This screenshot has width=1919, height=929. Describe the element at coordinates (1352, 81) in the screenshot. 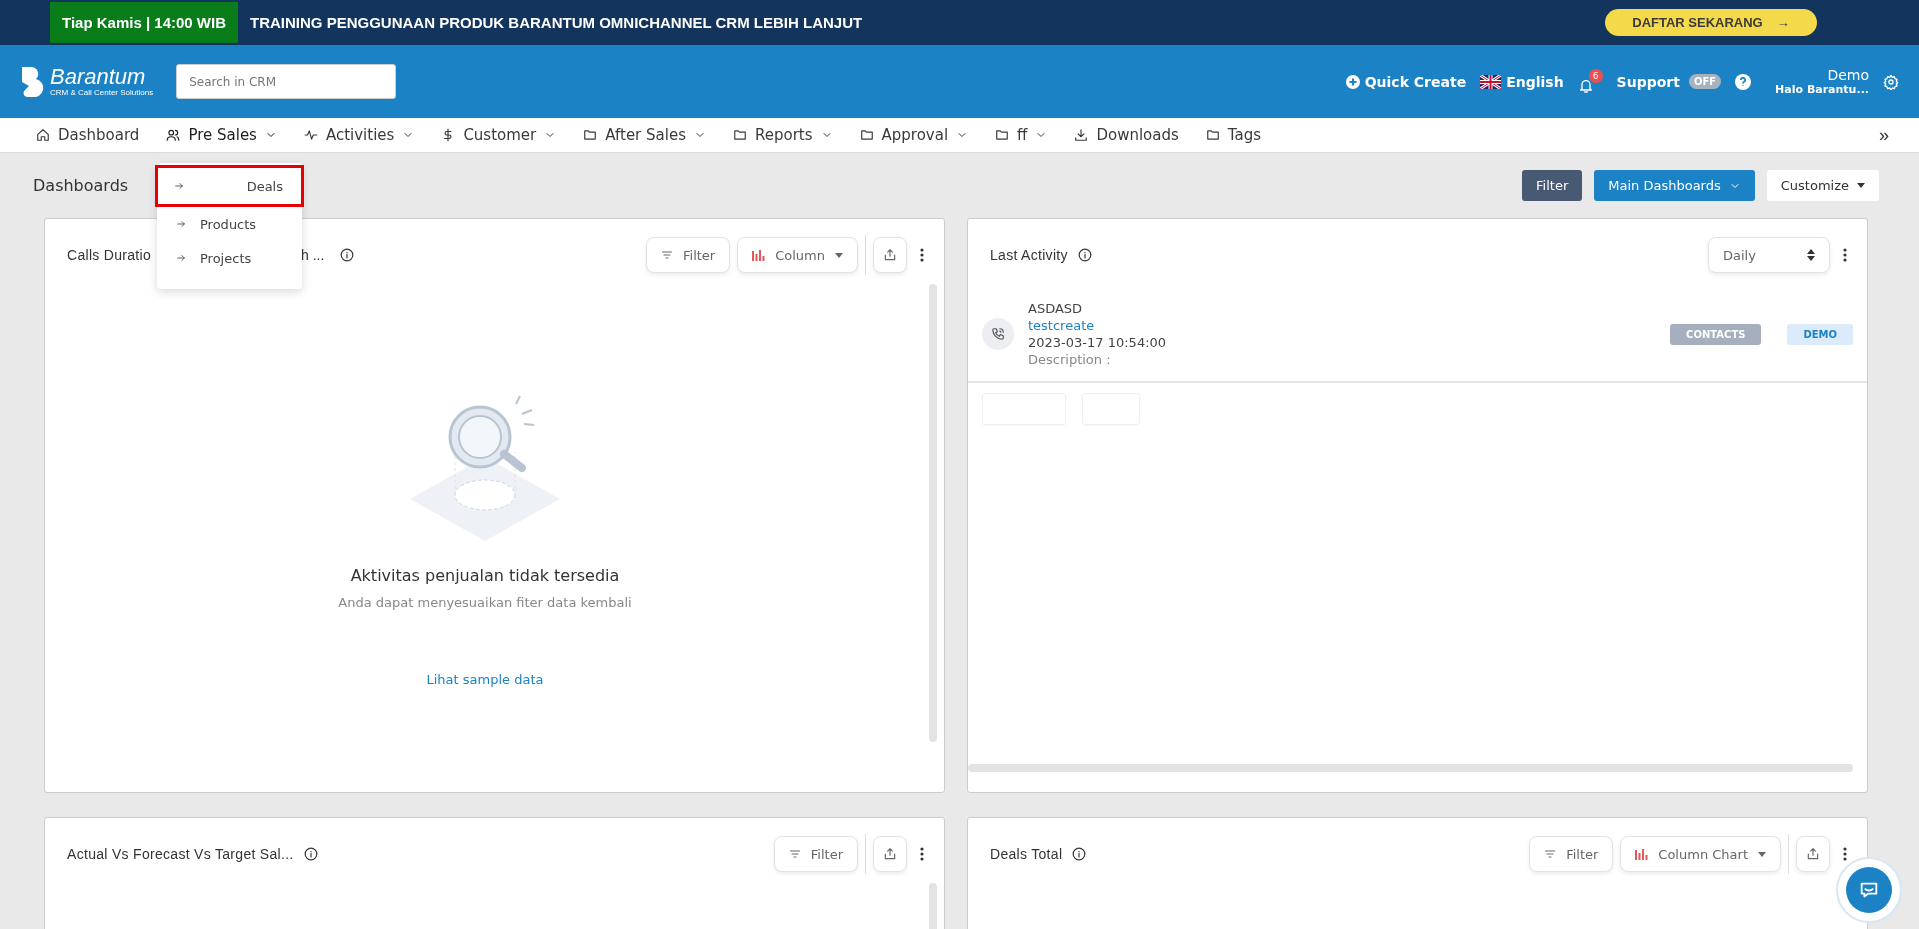

I see `plus-circle-icon` at that location.